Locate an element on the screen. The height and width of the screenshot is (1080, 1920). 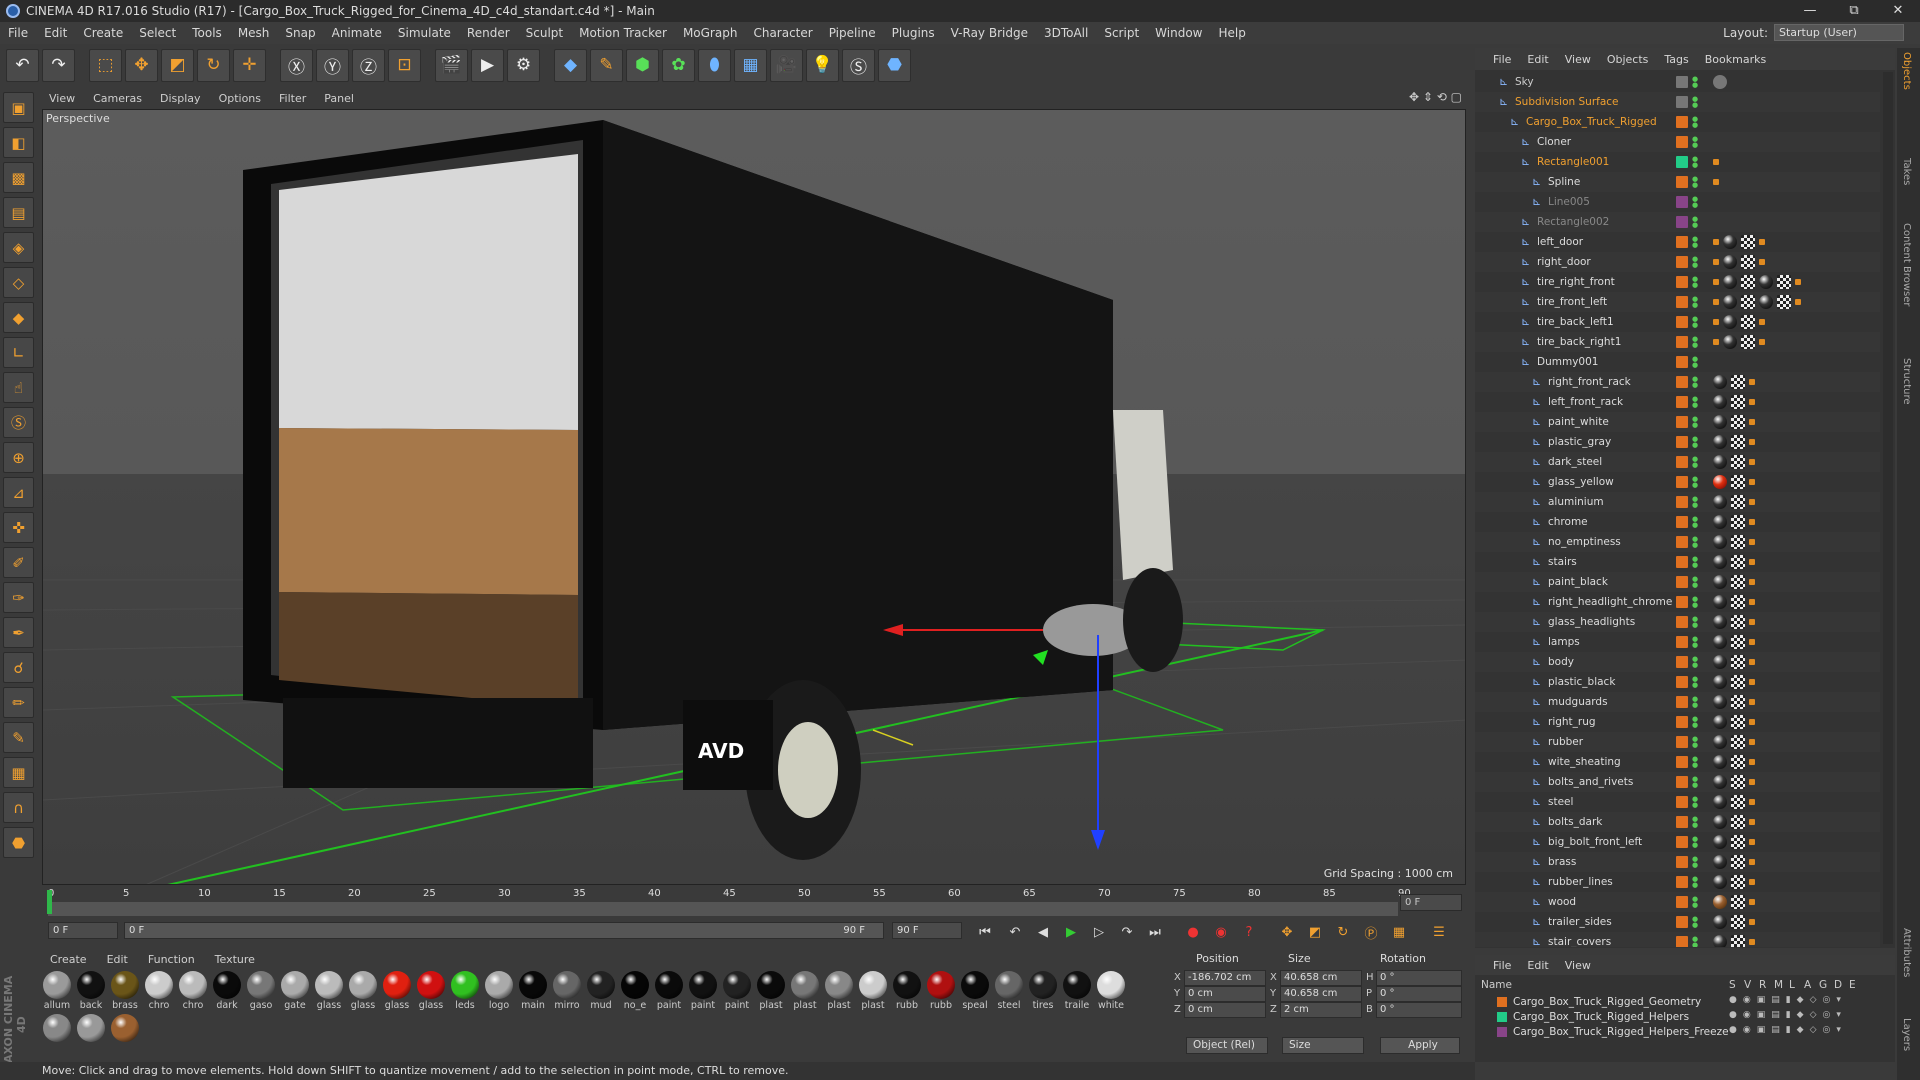
object-menu-bookmarks: Bookmarks is located at coordinates (1735, 59).